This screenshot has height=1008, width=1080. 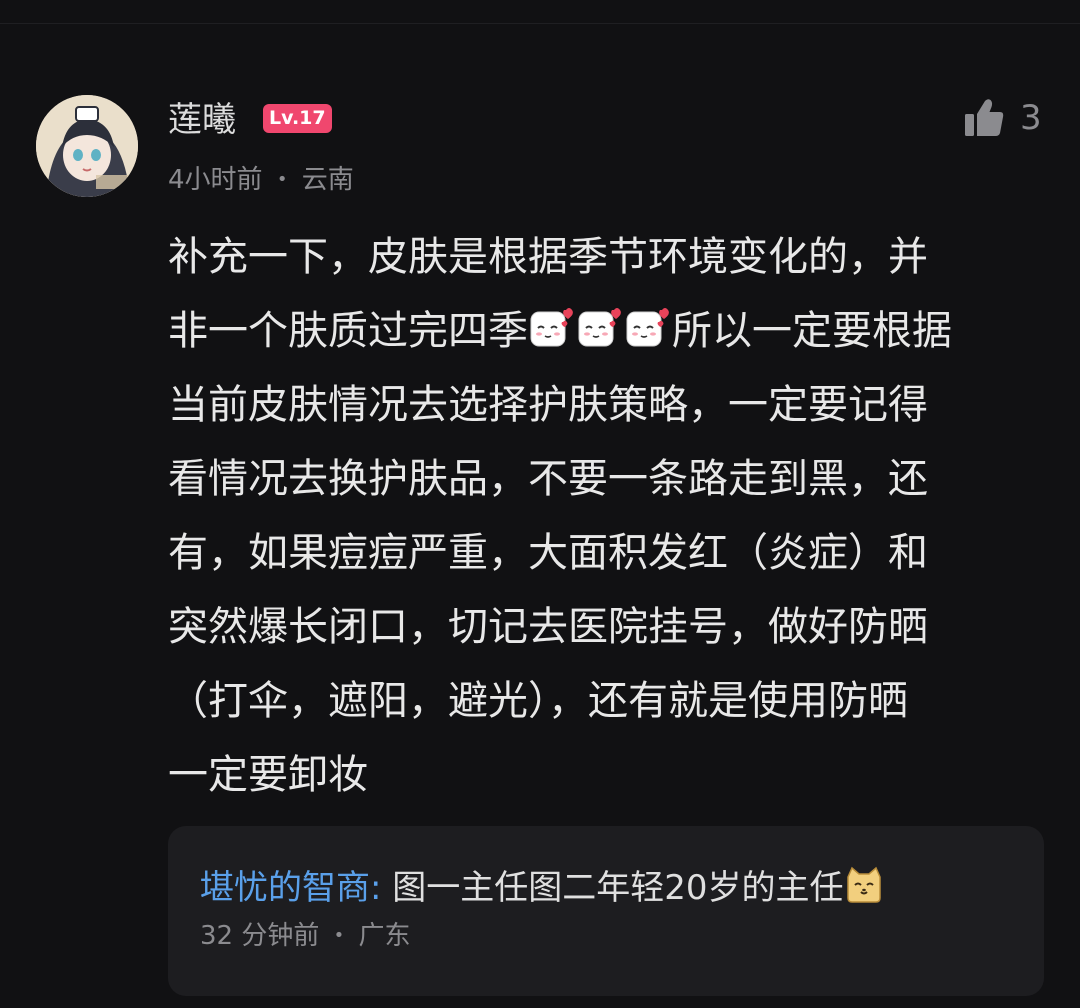 I want to click on level-badge: Lv.17, so click(x=297, y=118).